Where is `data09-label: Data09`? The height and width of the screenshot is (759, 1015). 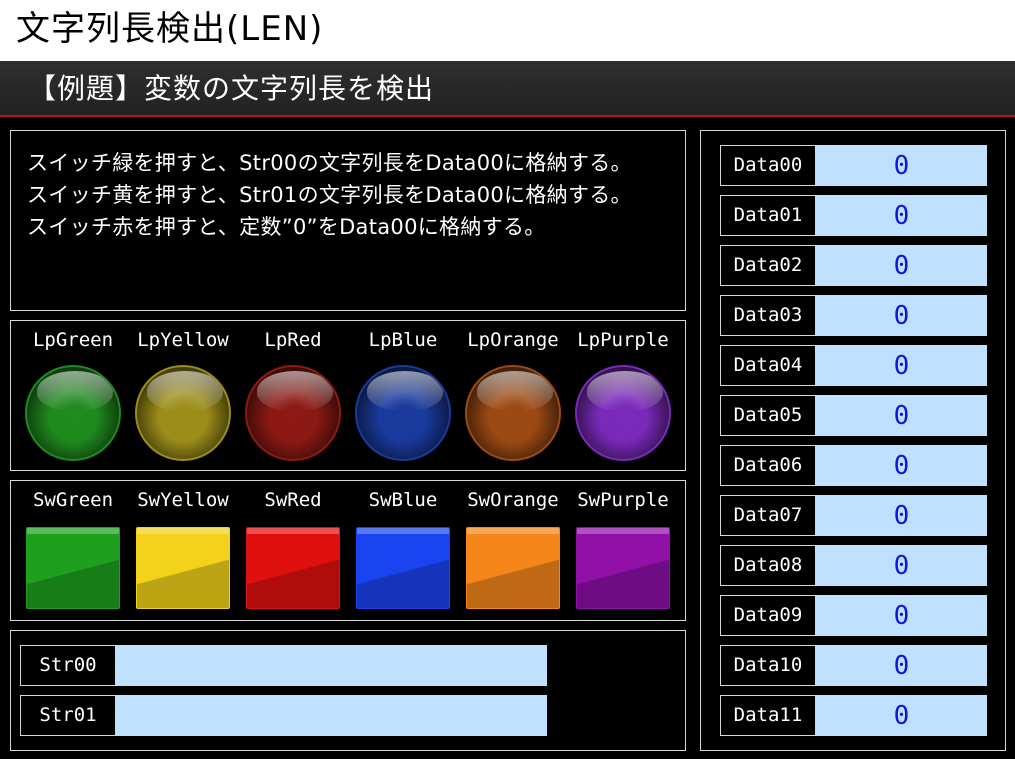
data09-label: Data09 is located at coordinates (768, 615).